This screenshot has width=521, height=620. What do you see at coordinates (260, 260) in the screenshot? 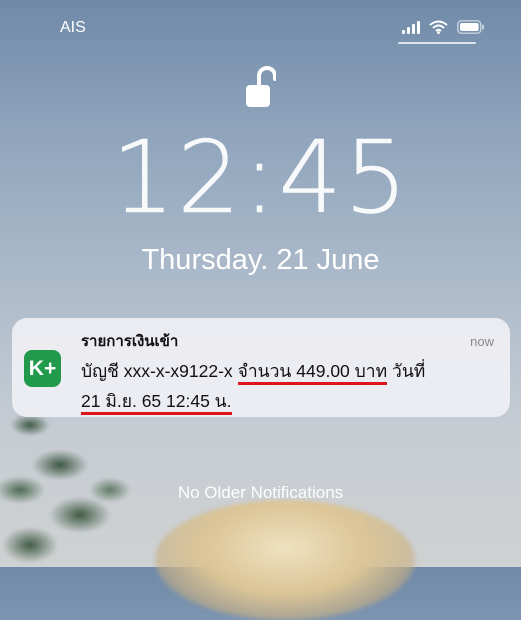
I see `lock-screen-date: Thursday. 21 June` at bounding box center [260, 260].